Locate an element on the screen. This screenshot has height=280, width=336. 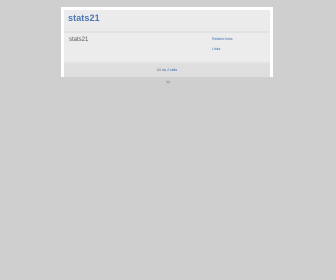
main-section: stats21 Related links Links is located at coordinates (167, 47).